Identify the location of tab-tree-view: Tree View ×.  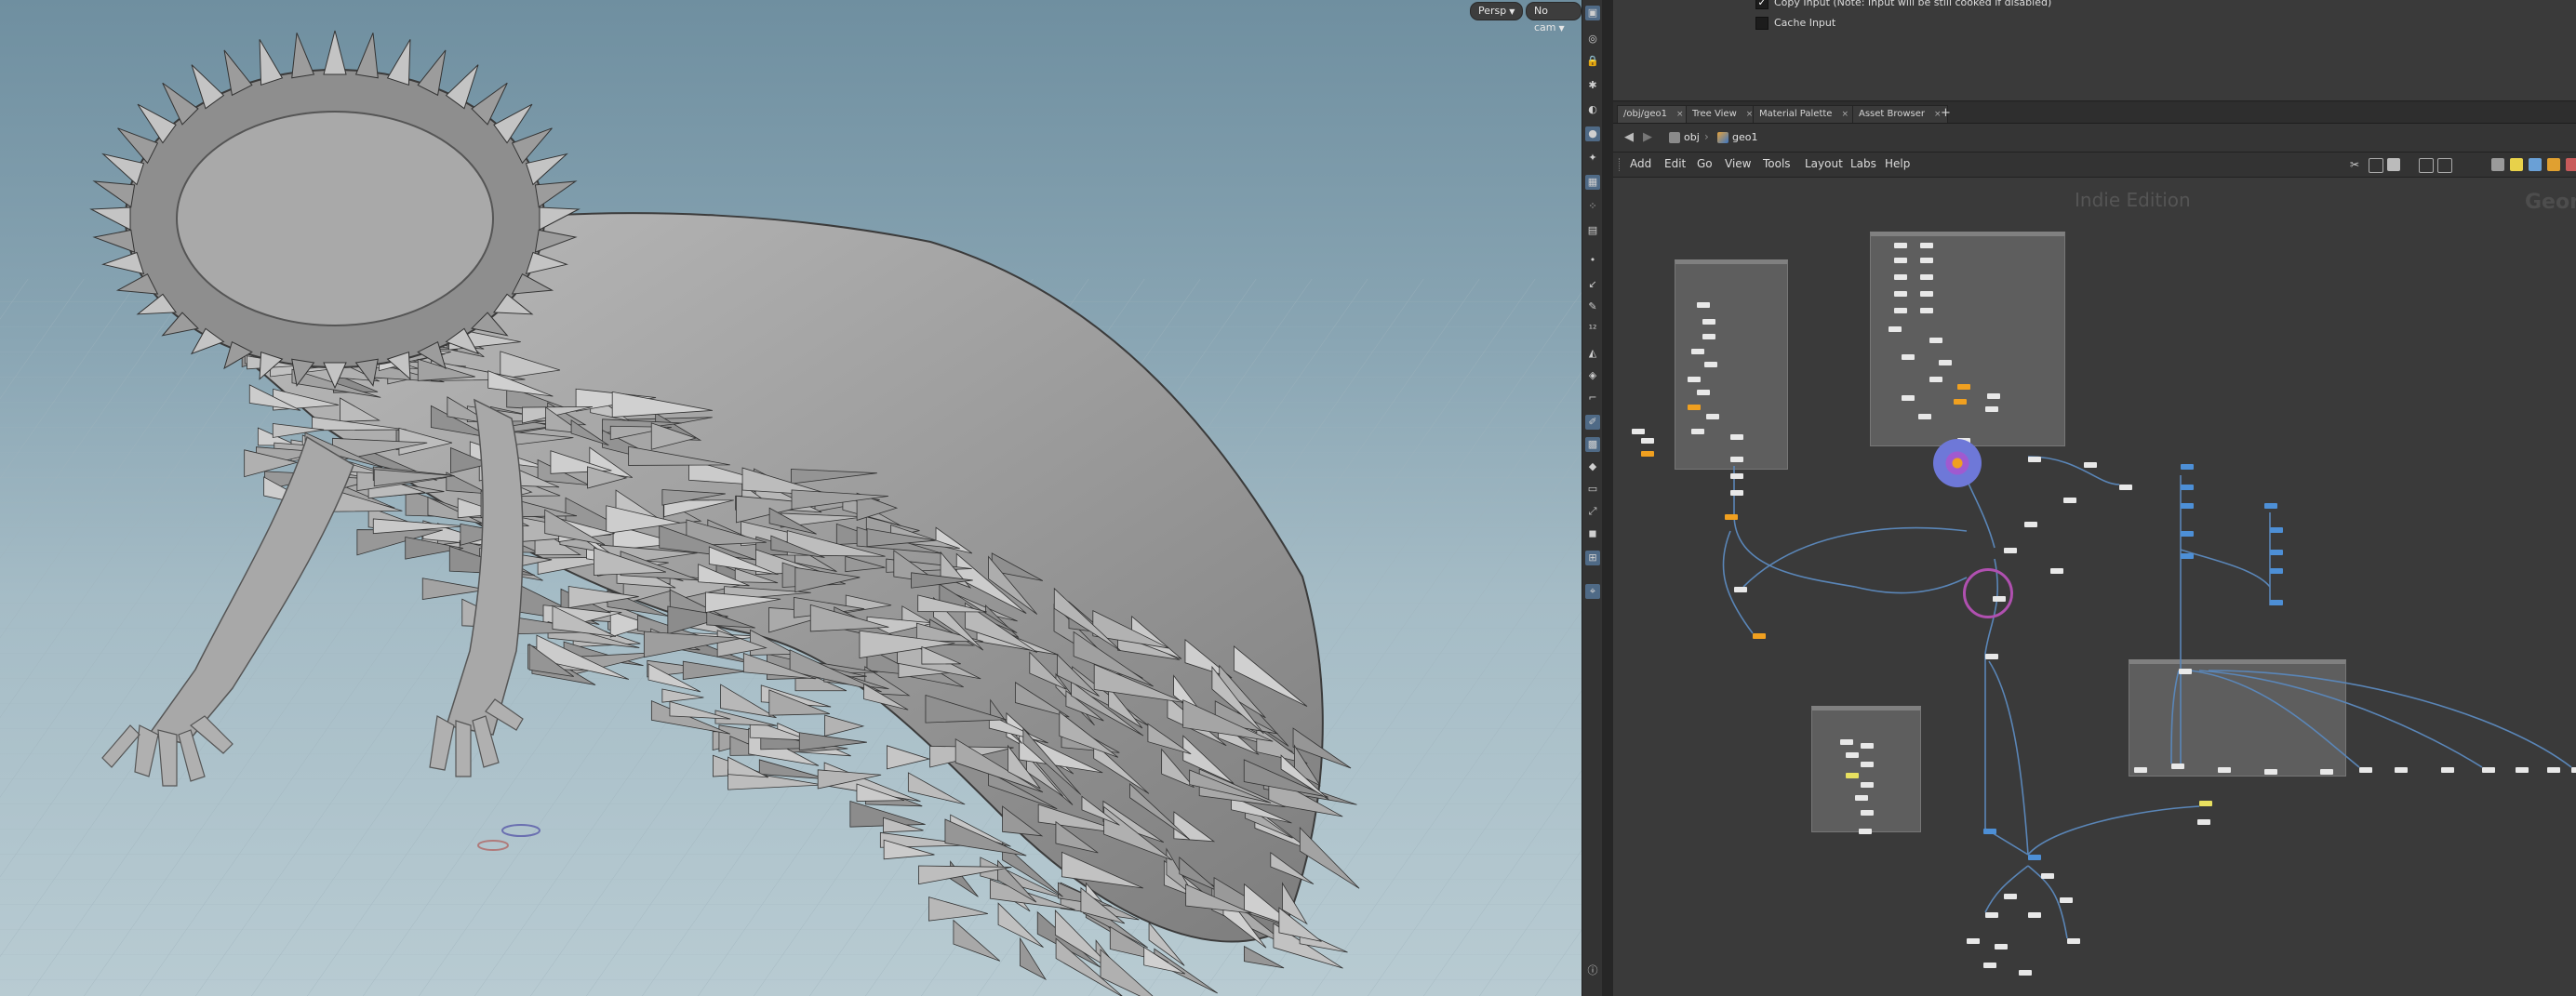
(1723, 114).